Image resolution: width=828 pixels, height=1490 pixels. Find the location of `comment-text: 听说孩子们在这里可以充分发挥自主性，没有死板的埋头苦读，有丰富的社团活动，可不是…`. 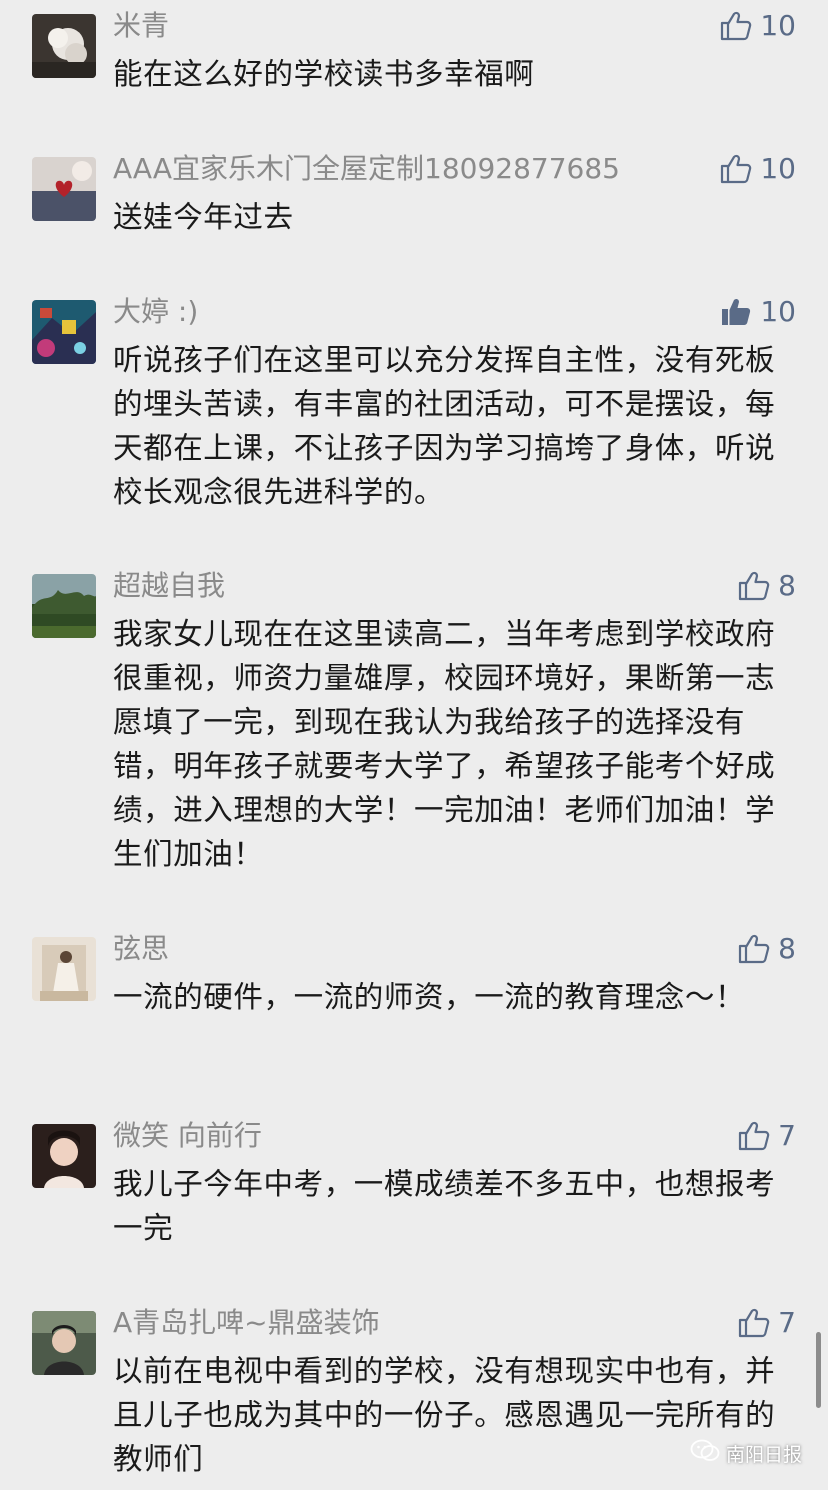

comment-text: 听说孩子们在这里可以充分发挥自主性，没有死板的埋头苦读，有丰富的社团活动，可不是… is located at coordinates (444, 426).